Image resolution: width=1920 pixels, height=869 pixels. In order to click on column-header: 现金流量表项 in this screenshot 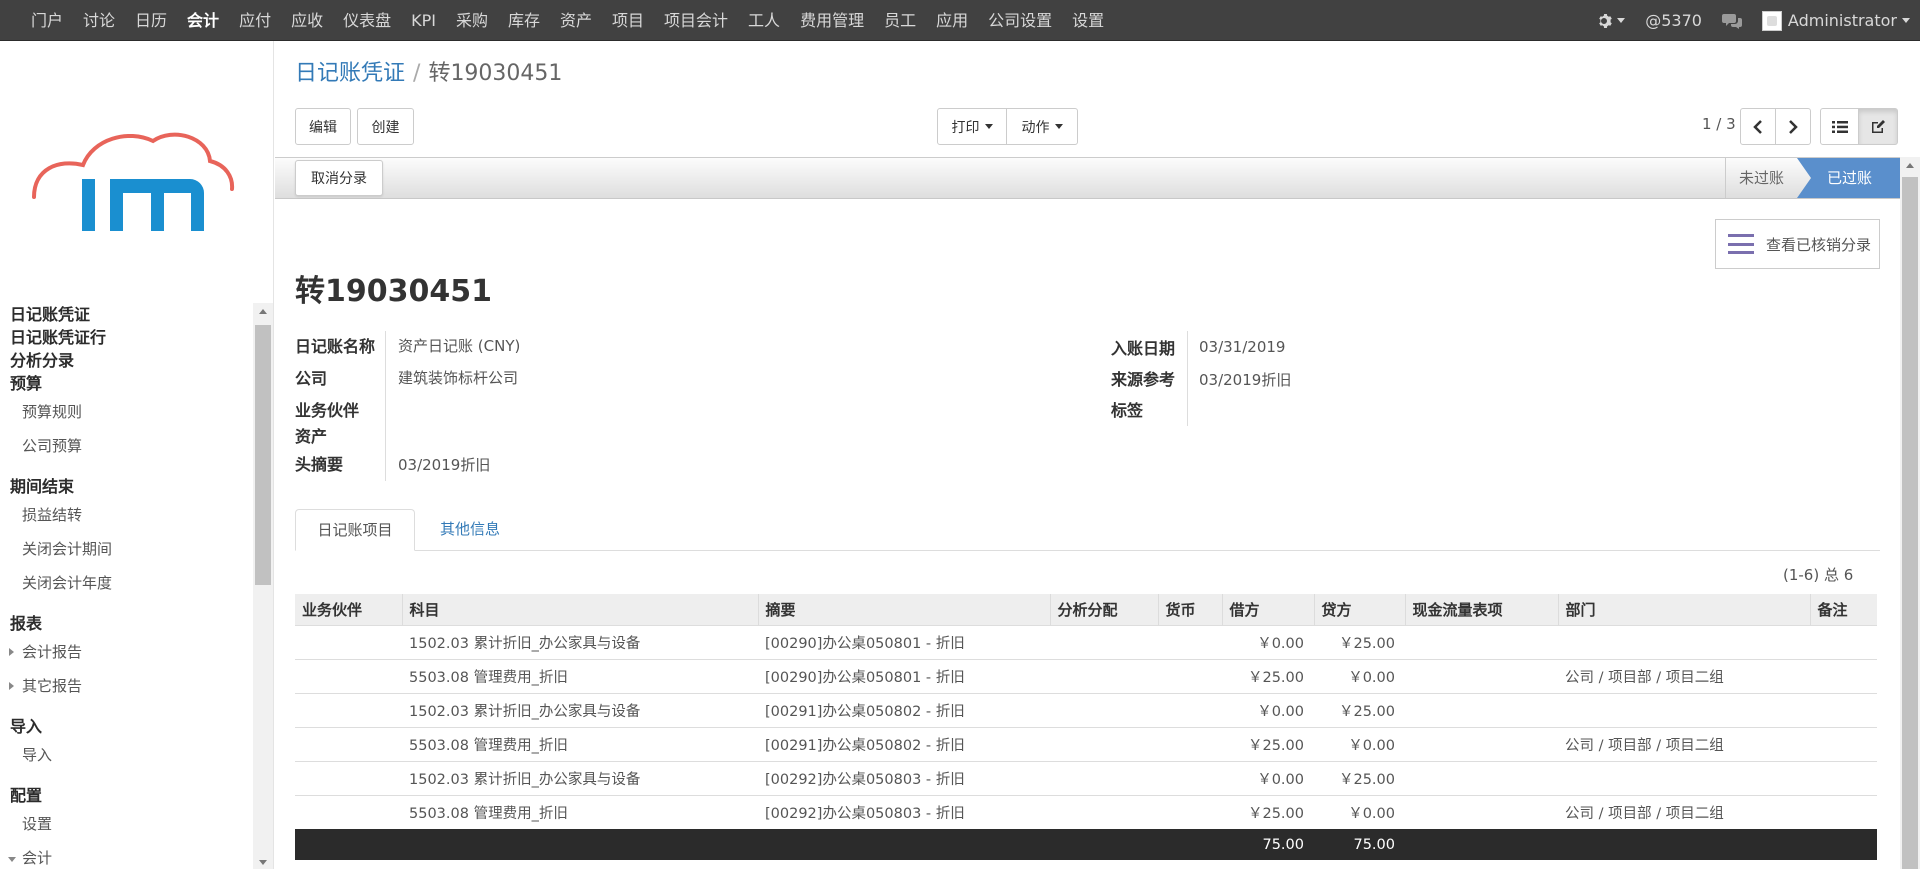, I will do `click(1481, 609)`.